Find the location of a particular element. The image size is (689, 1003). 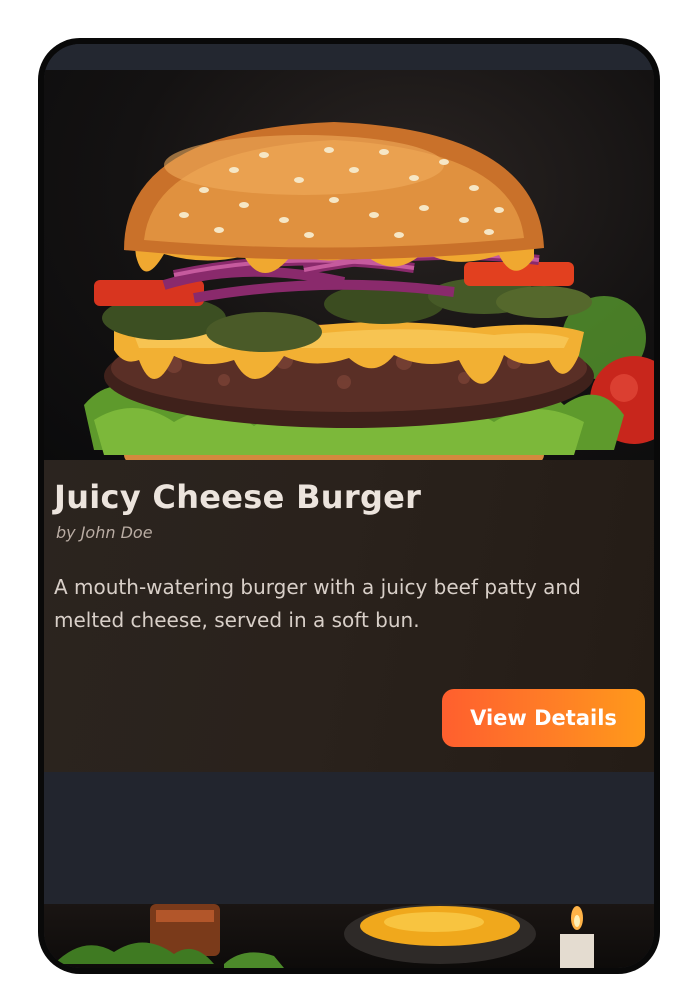

food-spread-illustration is located at coordinates (324, 936).